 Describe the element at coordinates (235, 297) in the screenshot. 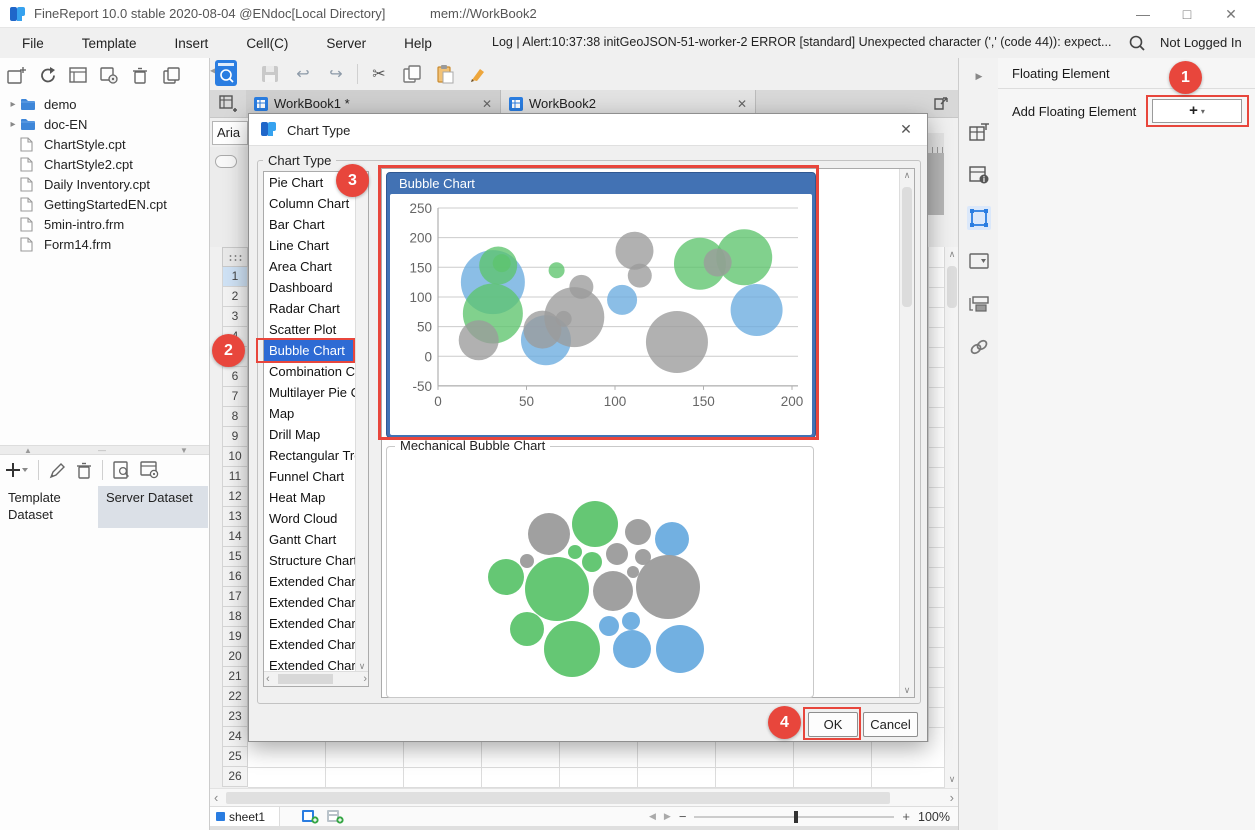

I see `row-header-2: 2` at that location.